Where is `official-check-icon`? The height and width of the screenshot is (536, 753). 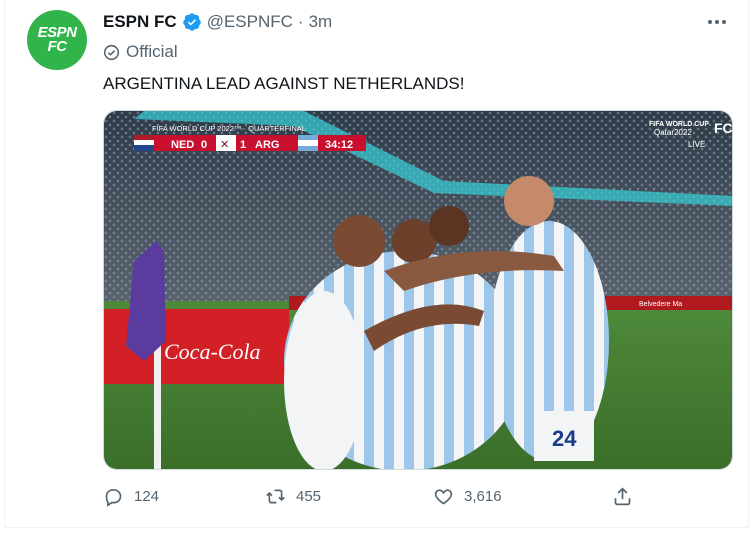
official-check-icon is located at coordinates (111, 52).